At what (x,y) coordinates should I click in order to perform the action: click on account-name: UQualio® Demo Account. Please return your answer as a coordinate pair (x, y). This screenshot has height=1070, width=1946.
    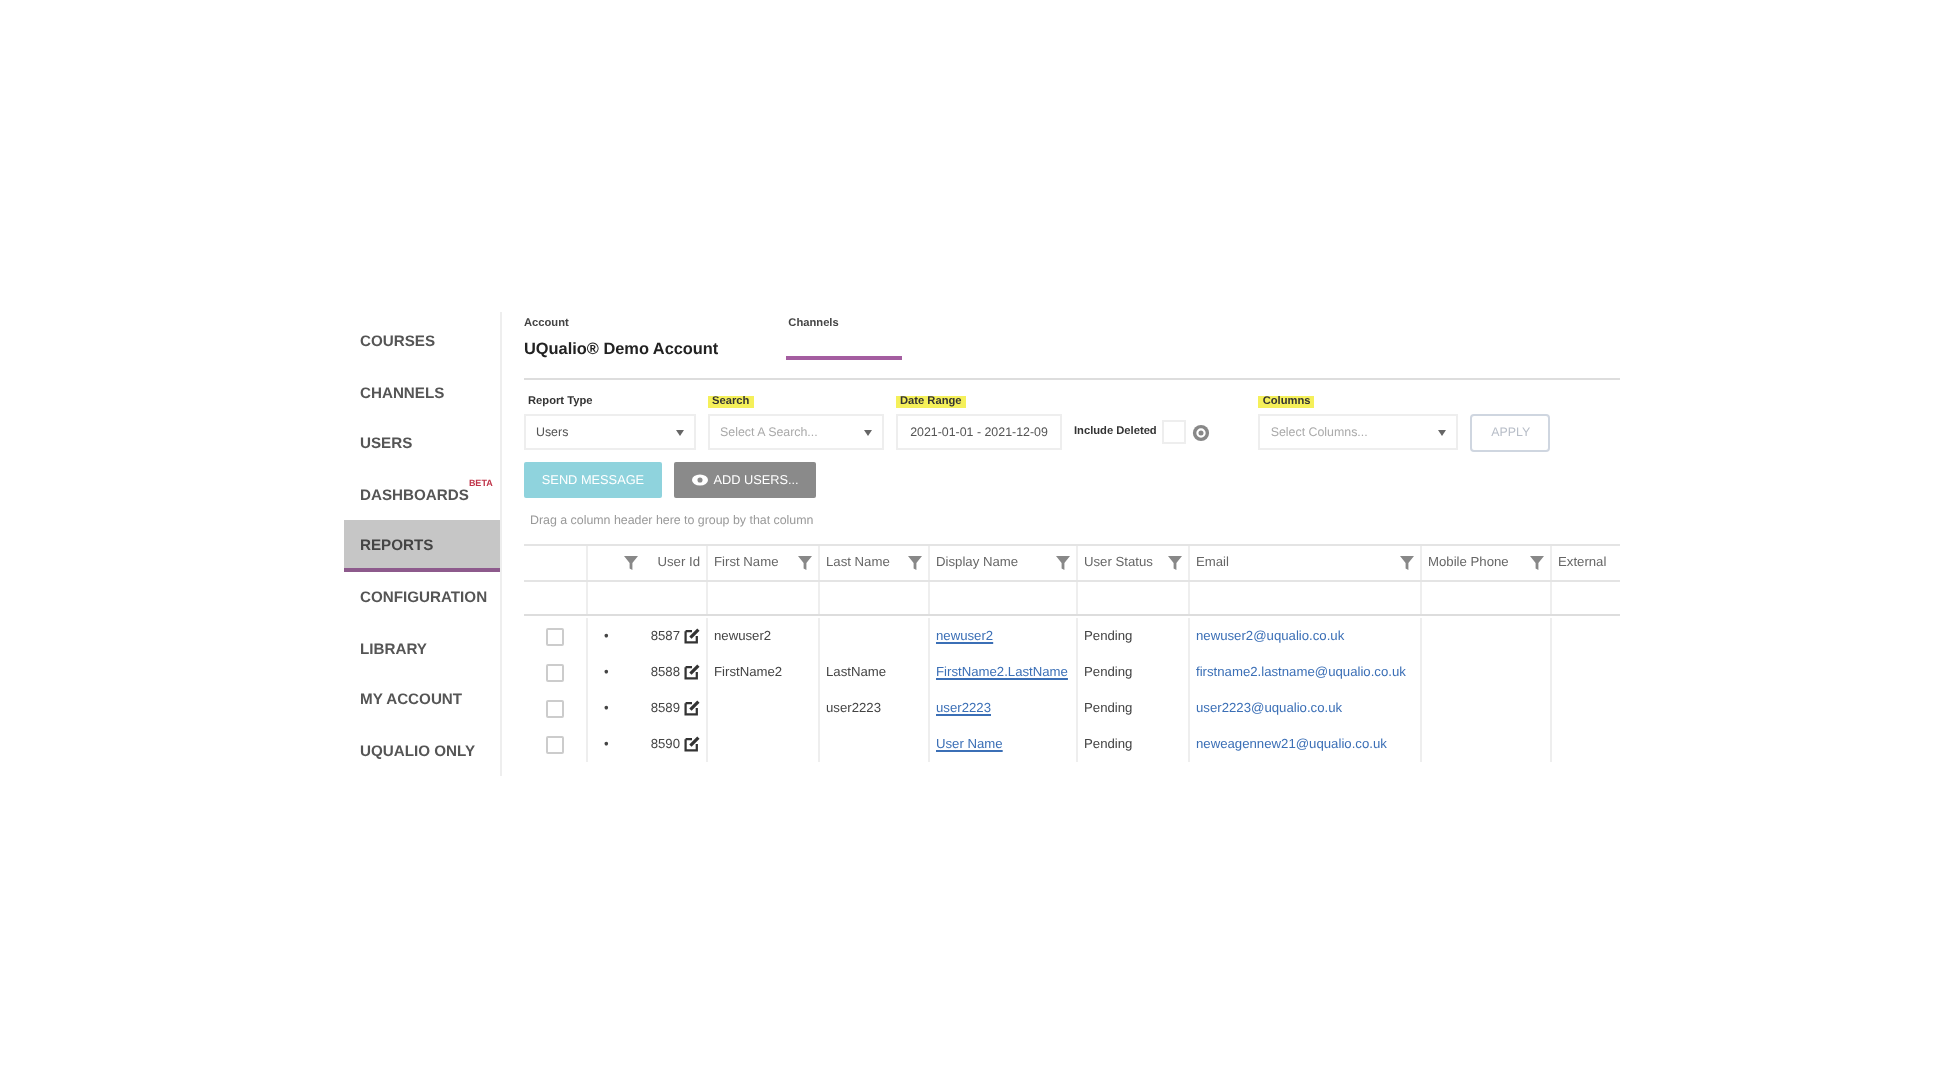
    Looking at the image, I should click on (621, 349).